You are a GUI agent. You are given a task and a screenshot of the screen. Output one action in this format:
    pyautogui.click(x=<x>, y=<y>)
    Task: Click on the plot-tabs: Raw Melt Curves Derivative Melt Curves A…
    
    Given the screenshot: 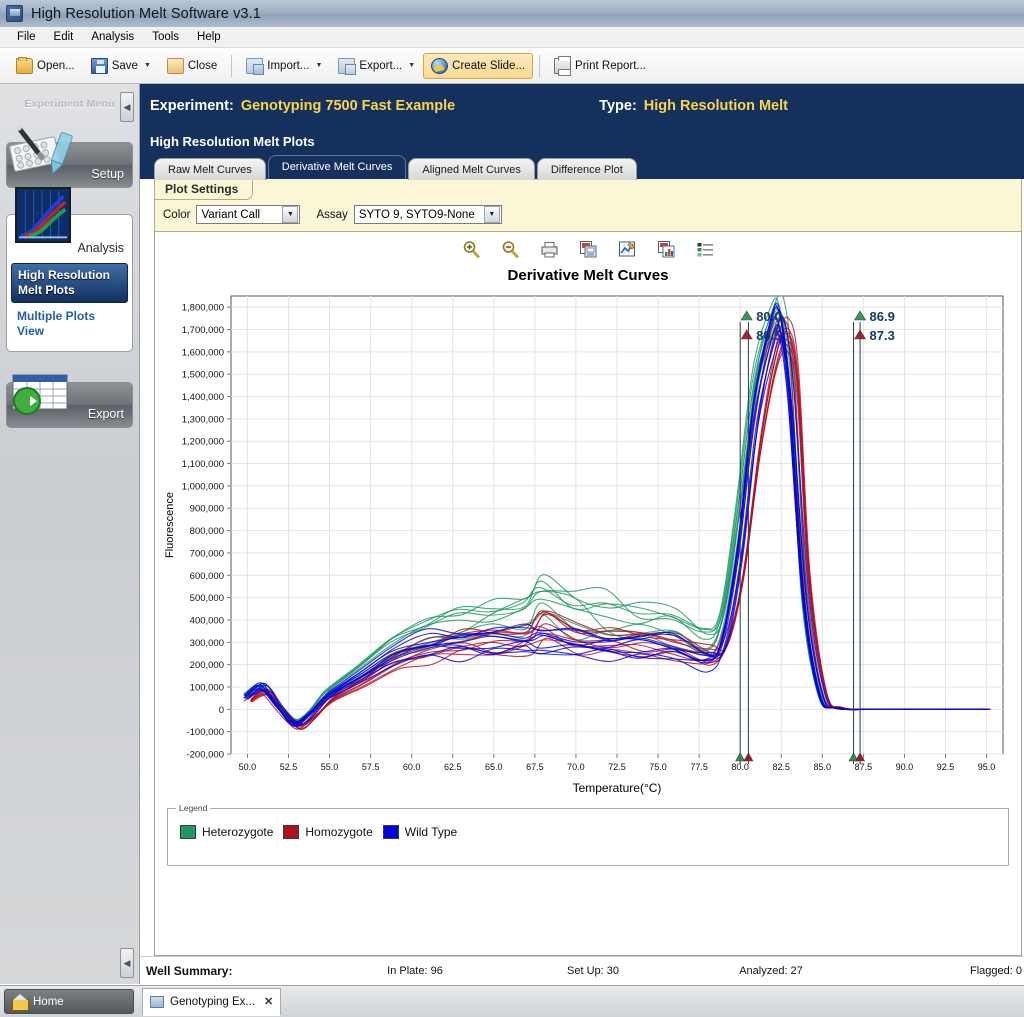 What is the action you would take?
    pyautogui.click(x=582, y=167)
    